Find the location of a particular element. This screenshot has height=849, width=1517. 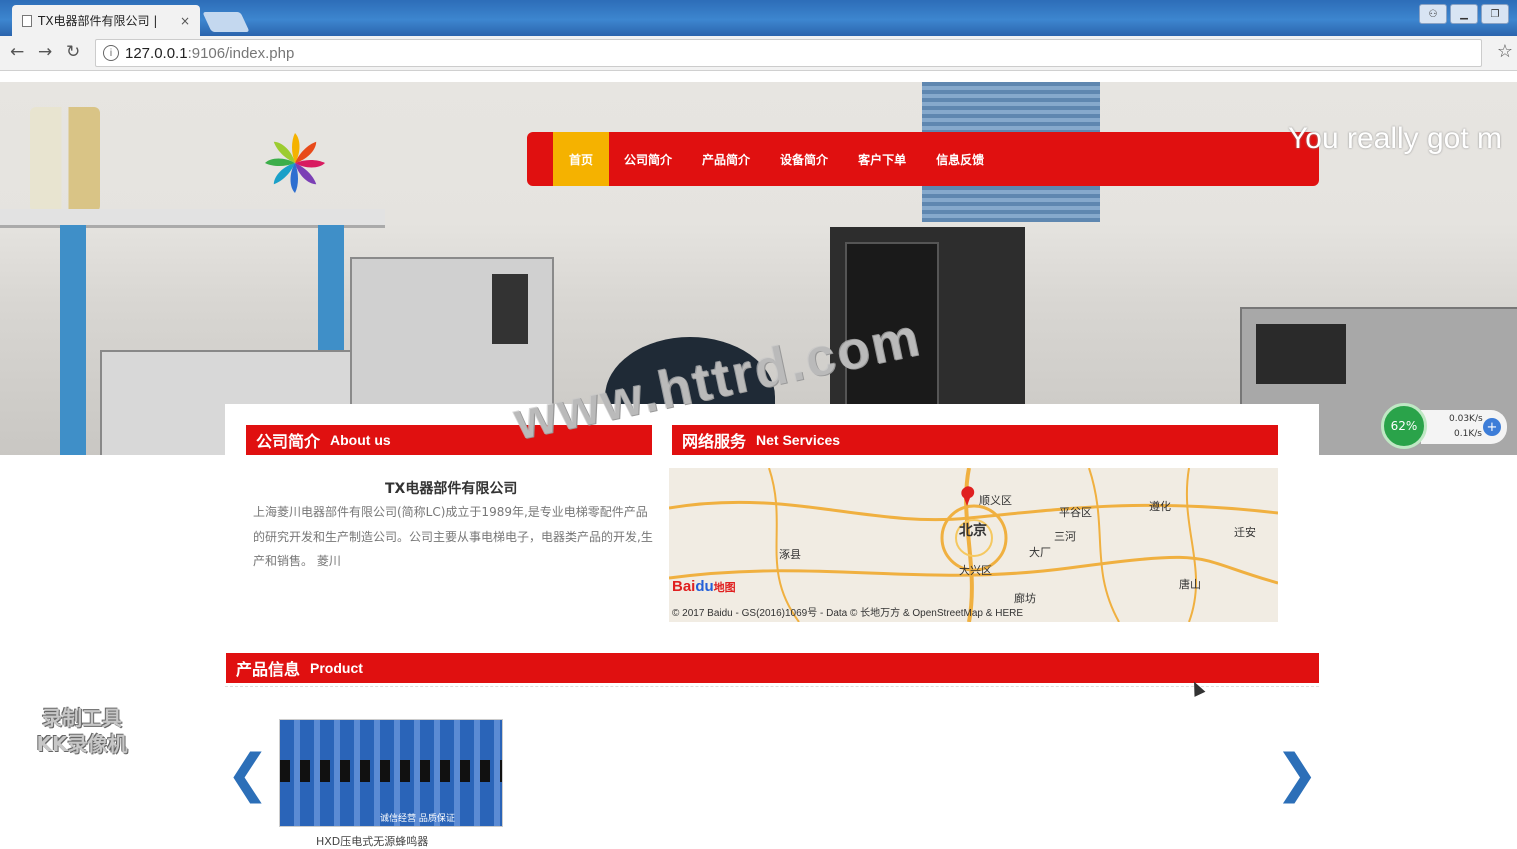

window-controls: ⚇ ▁ ❐ is located at coordinates (1464, 14).